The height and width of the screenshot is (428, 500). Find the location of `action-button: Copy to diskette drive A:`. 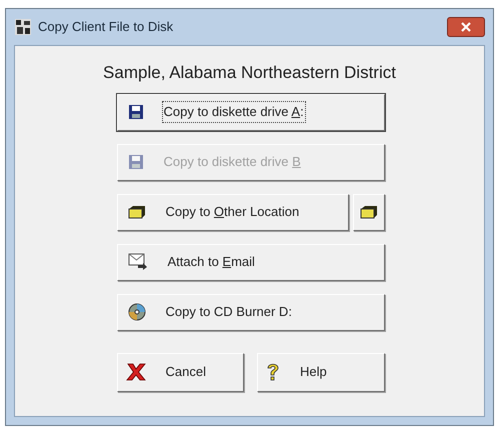

action-button: Copy to diskette drive A: is located at coordinates (250, 112).